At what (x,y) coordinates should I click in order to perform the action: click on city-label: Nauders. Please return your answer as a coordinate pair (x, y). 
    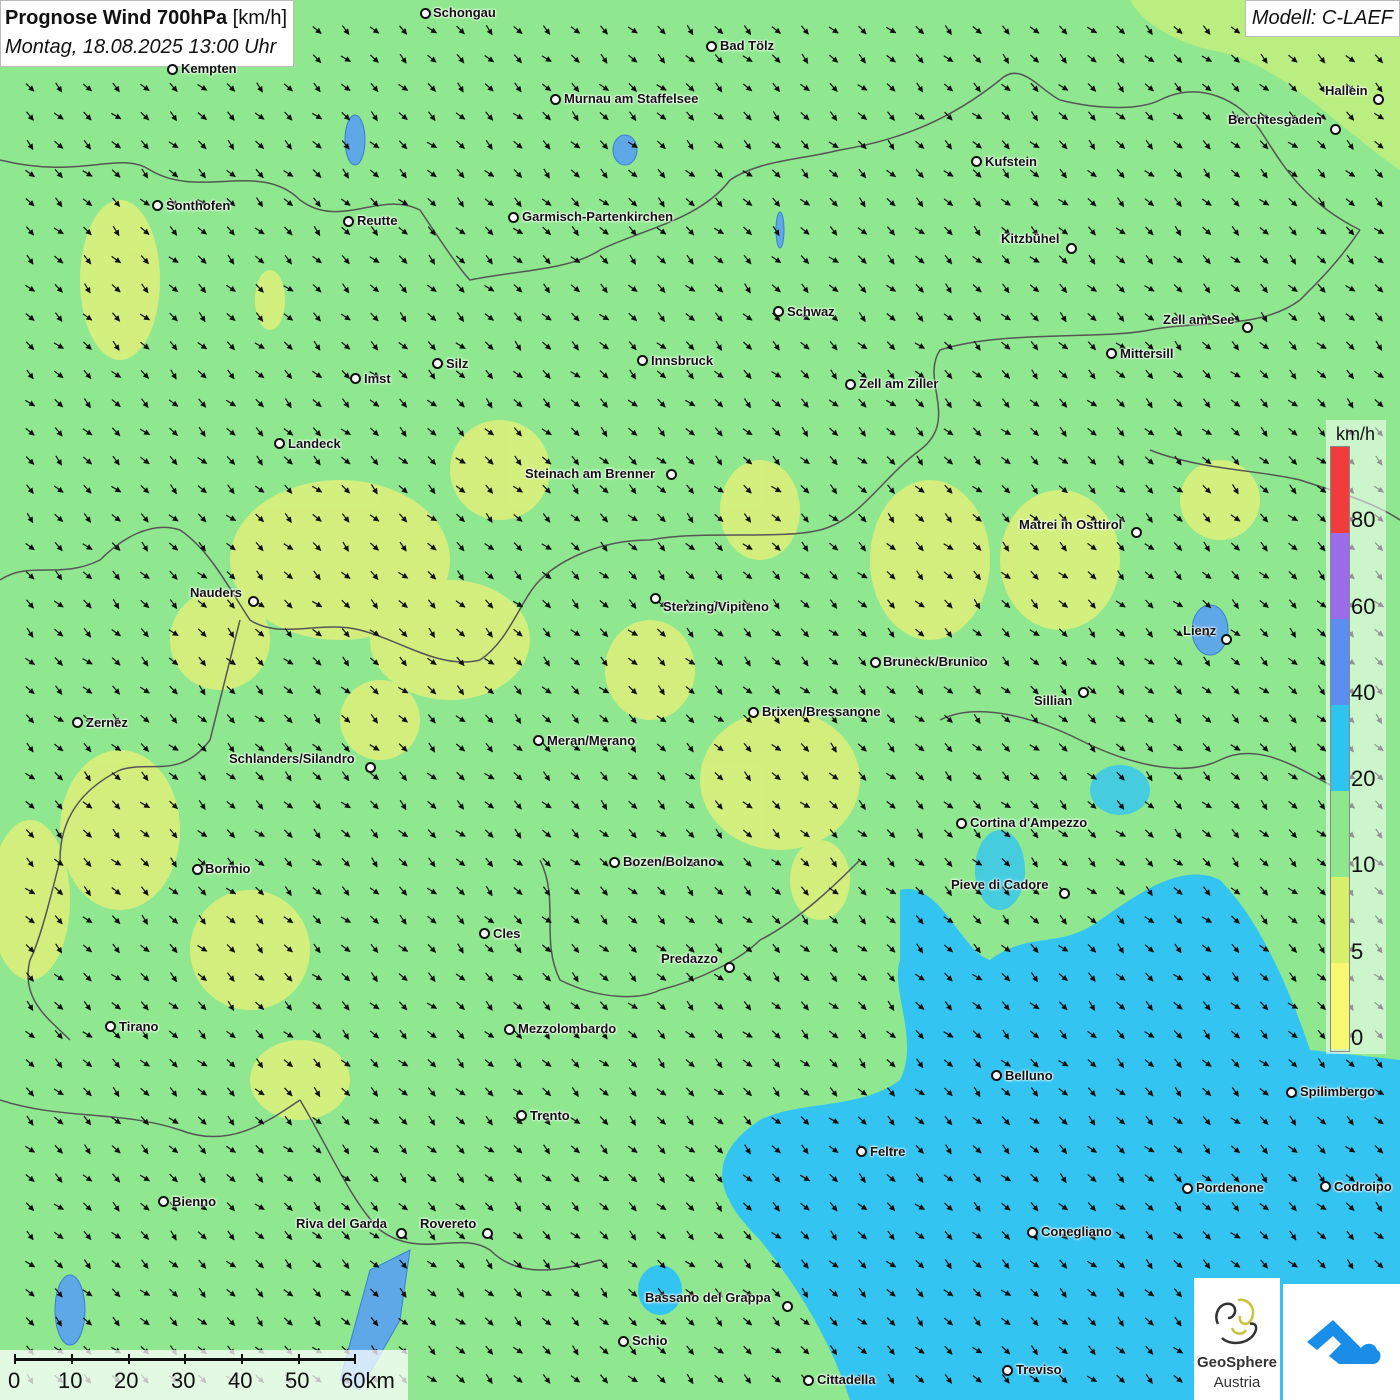
    Looking at the image, I should click on (216, 592).